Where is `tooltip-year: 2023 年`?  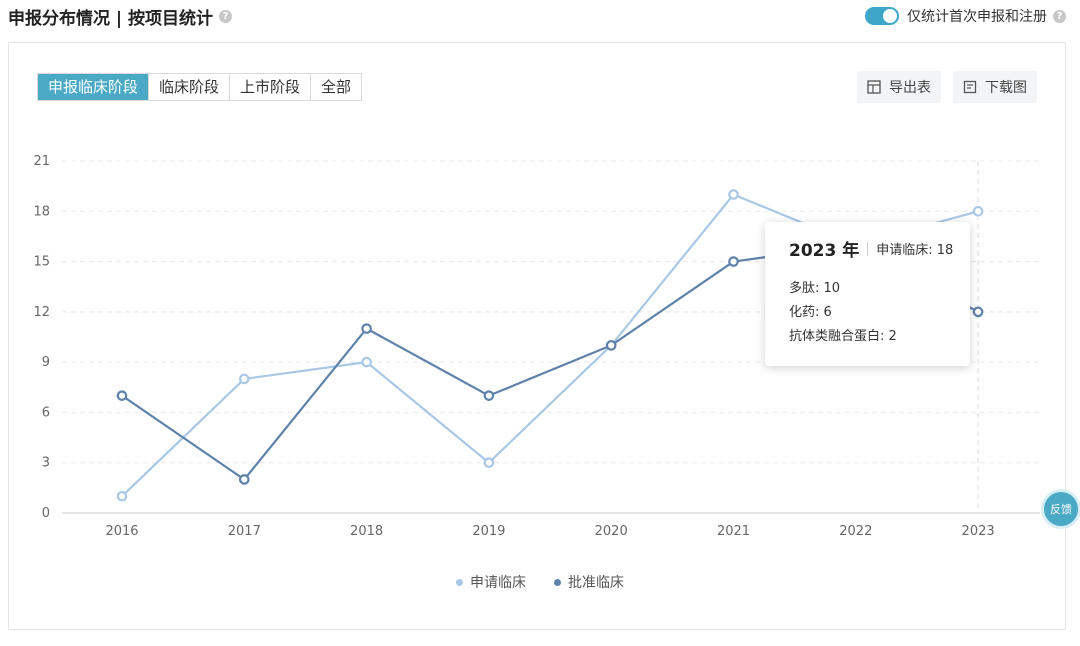
tooltip-year: 2023 年 is located at coordinates (824, 251).